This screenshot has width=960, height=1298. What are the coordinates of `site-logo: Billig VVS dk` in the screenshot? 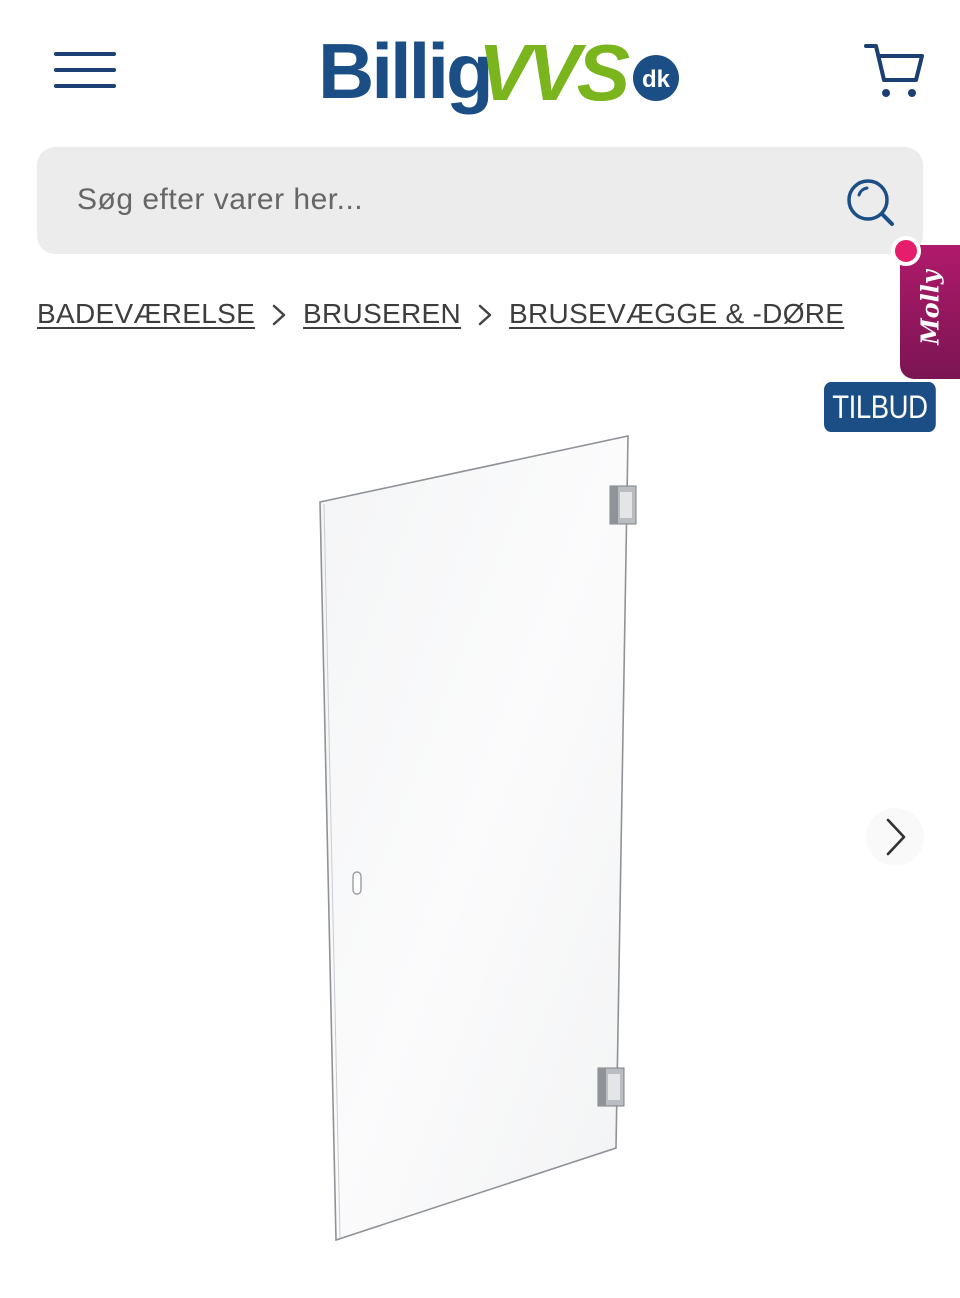 It's located at (503, 74).